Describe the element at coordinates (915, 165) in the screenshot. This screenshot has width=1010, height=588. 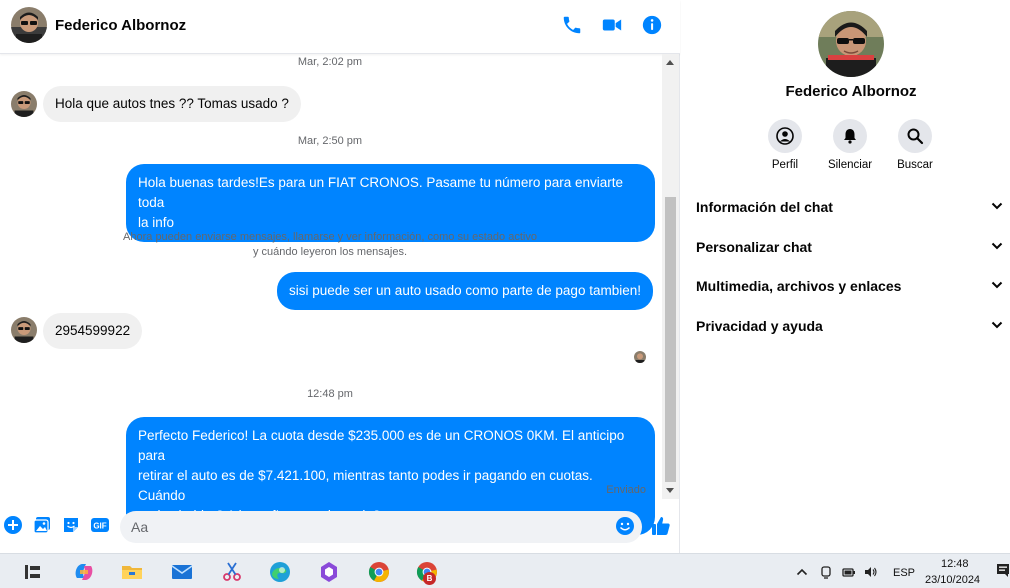
I see `search-label: Buscar` at that location.